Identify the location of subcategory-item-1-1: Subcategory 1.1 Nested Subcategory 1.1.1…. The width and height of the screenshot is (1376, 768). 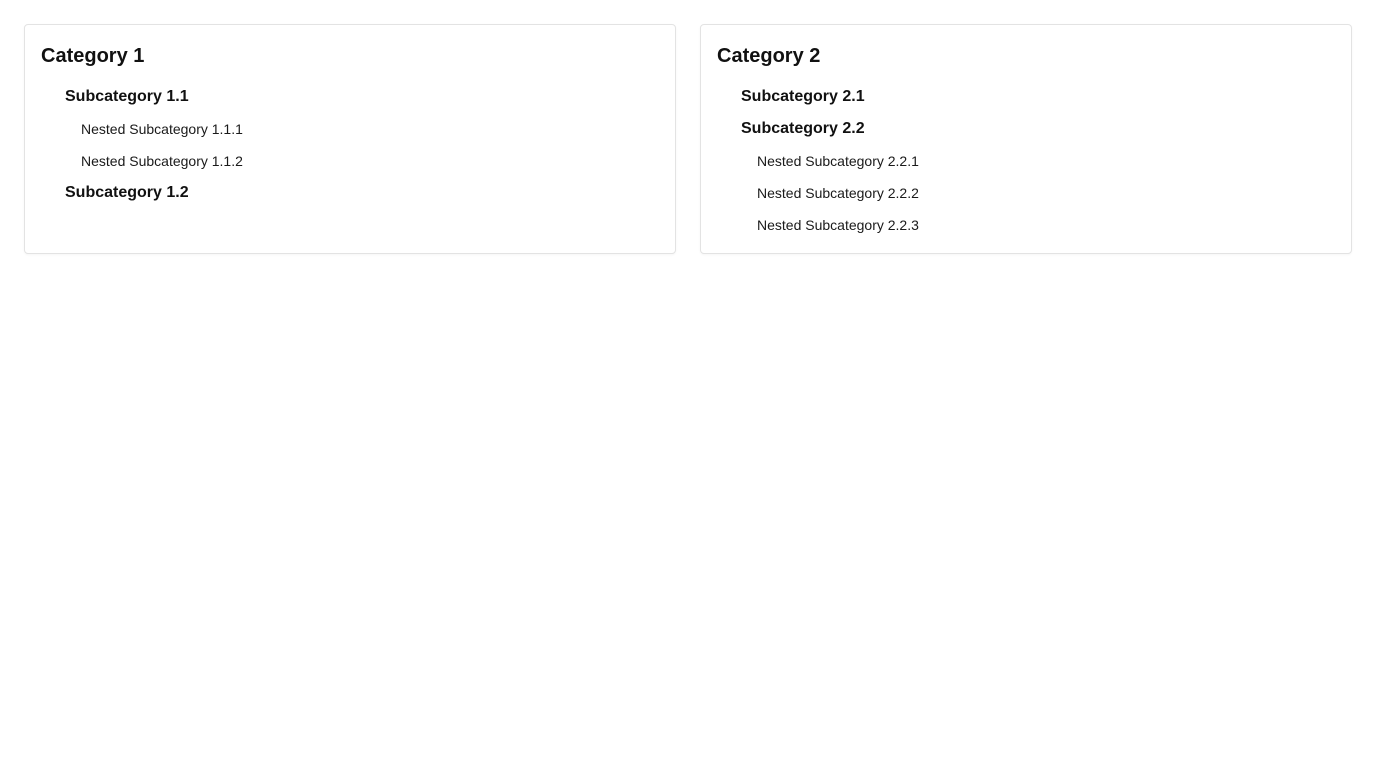
(362, 129).